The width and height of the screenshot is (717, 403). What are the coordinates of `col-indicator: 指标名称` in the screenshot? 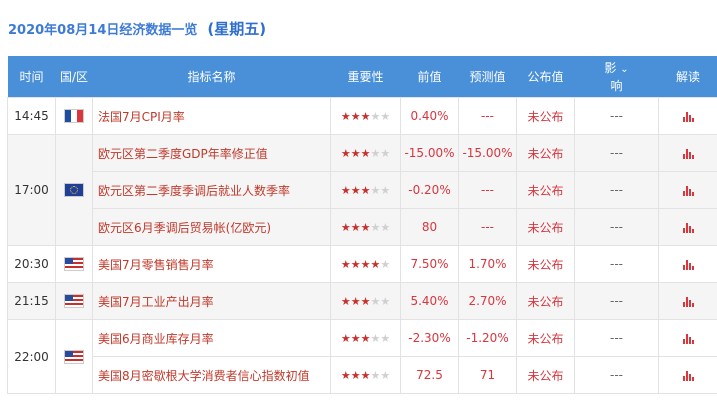 It's located at (211, 77).